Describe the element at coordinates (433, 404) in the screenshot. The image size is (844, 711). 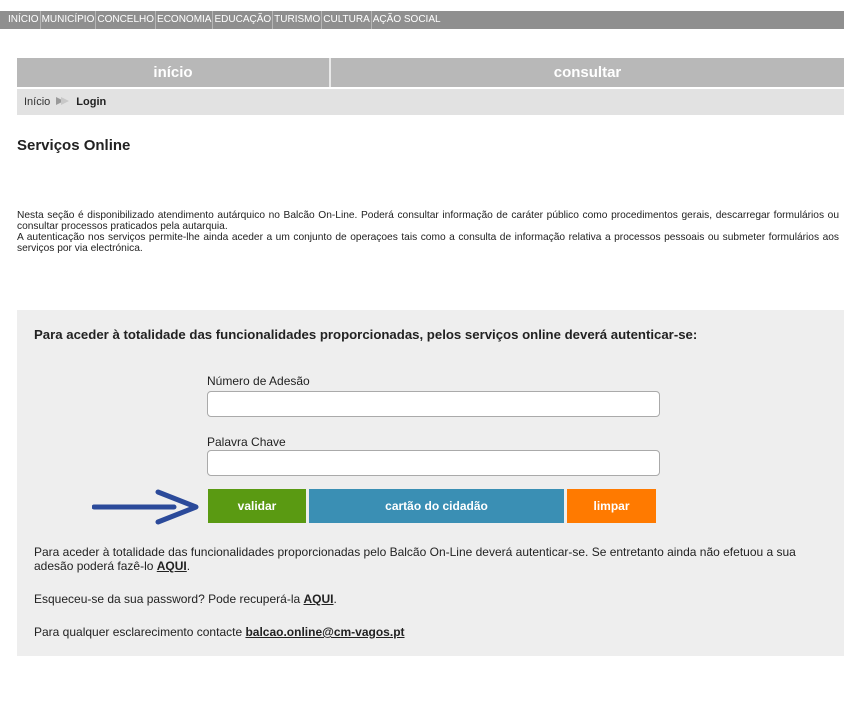
I see `adesao-input` at that location.